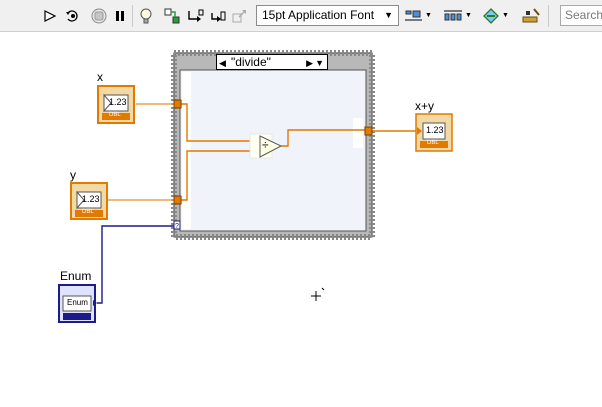 The image size is (602, 407). What do you see at coordinates (77, 302) in the screenshot?
I see `terminal-enum-type: Enum` at bounding box center [77, 302].